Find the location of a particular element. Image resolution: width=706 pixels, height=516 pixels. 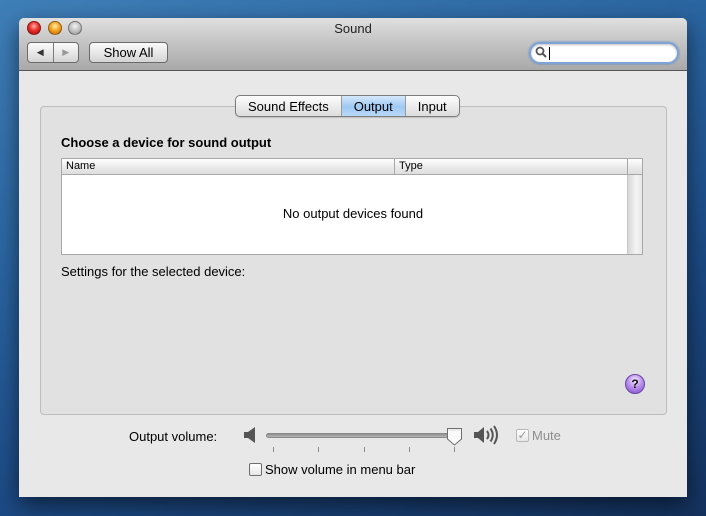

mute-checkbox: ✓ Mute is located at coordinates (538, 435).